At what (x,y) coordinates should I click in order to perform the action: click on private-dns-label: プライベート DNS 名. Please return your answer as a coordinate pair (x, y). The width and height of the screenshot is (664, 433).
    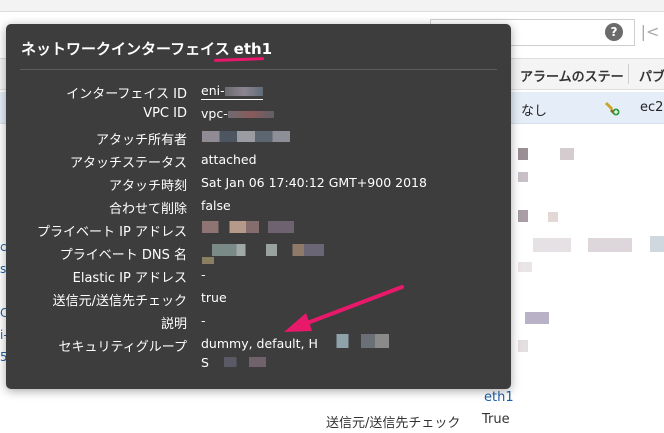
    Looking at the image, I should click on (123, 255).